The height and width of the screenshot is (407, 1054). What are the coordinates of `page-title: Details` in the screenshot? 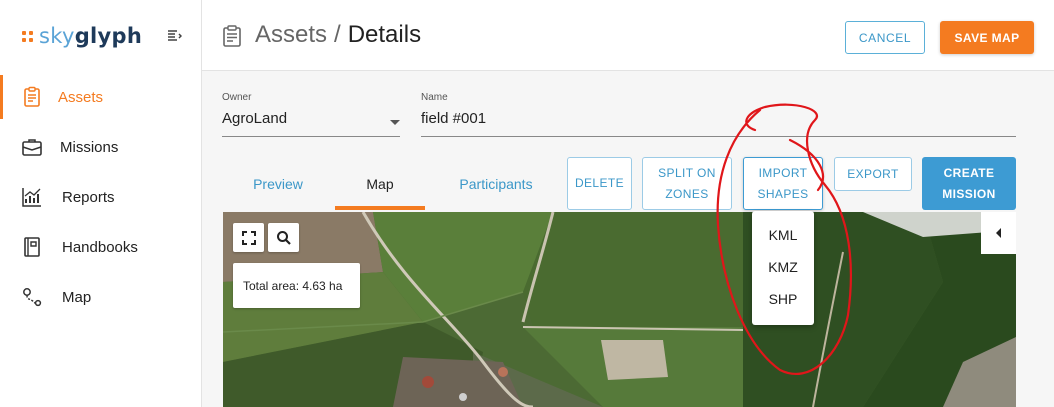 It's located at (384, 34).